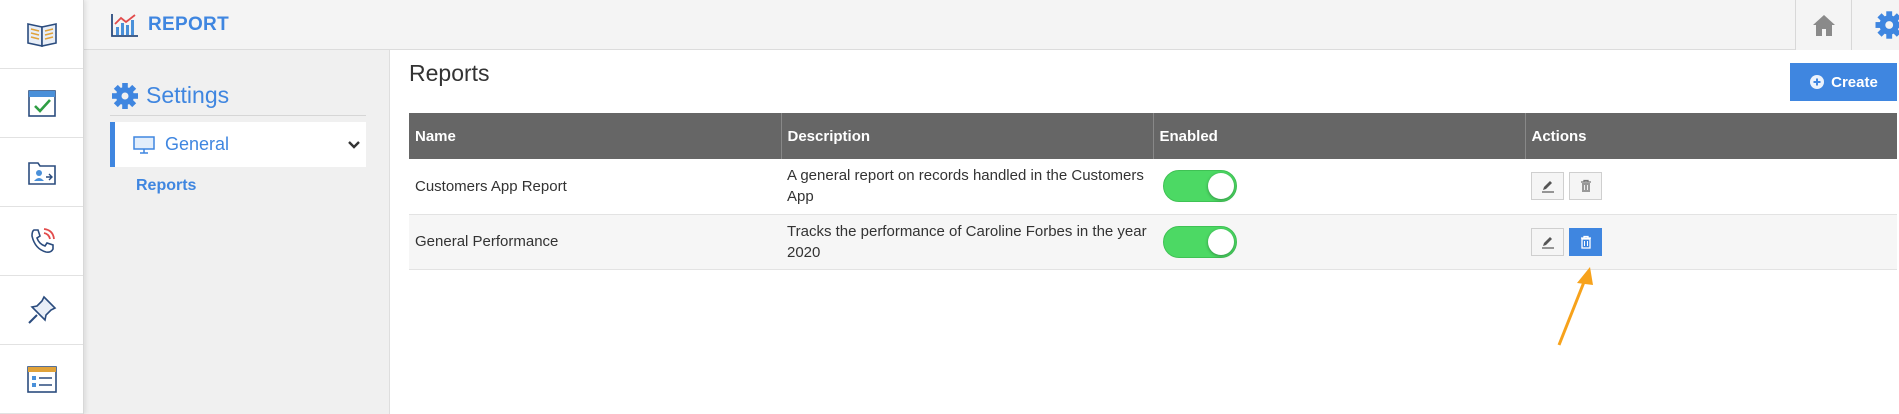 This screenshot has height=414, width=1899. I want to click on top-bar: REPORT, so click(991, 25).